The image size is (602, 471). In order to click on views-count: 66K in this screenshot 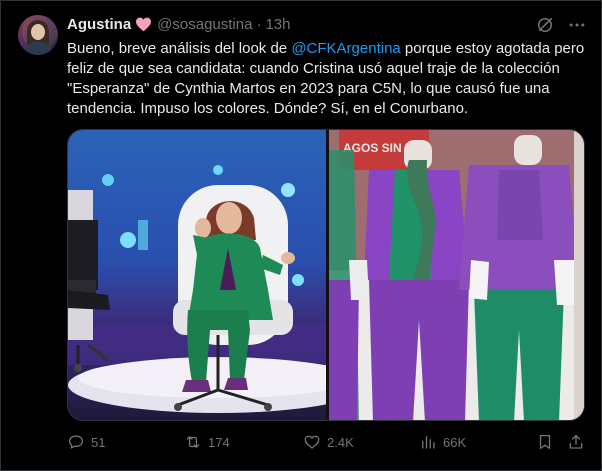, I will do `click(455, 442)`.